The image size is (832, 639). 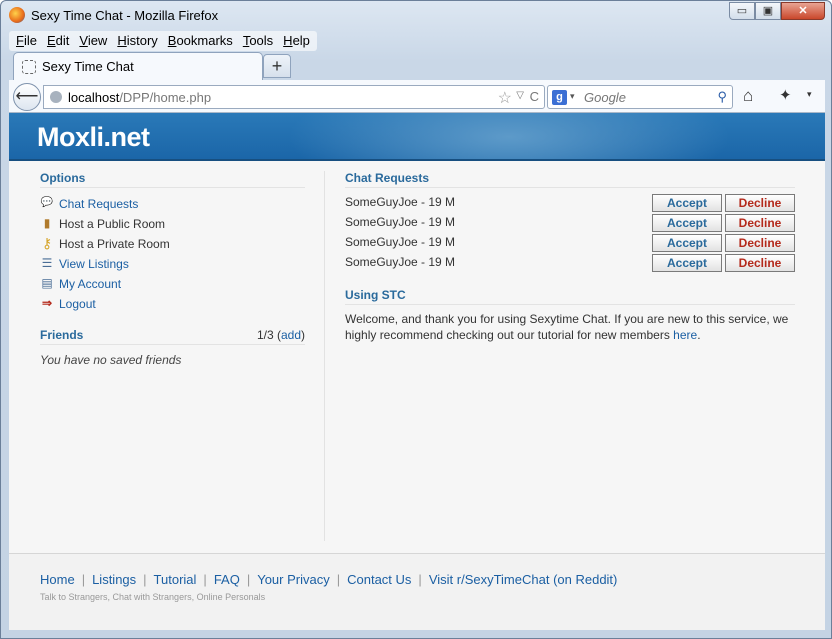 I want to click on arrow-right-icon: ⇒, so click(x=47, y=303).